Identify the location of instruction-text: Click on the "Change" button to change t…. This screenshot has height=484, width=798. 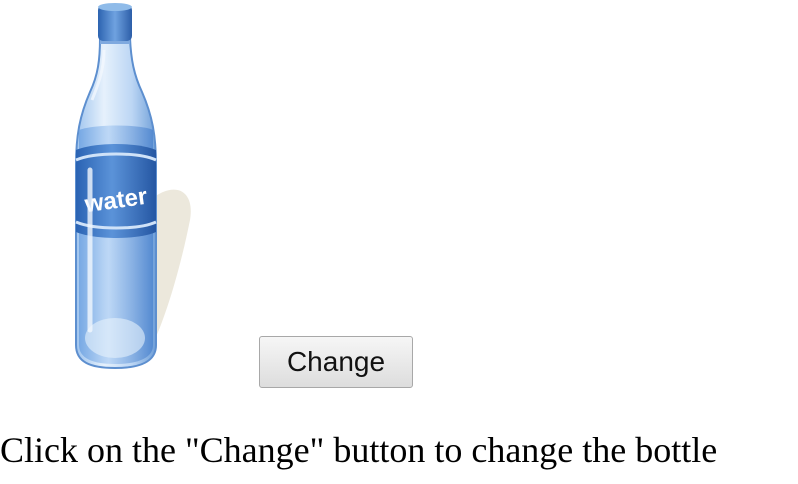
(359, 450).